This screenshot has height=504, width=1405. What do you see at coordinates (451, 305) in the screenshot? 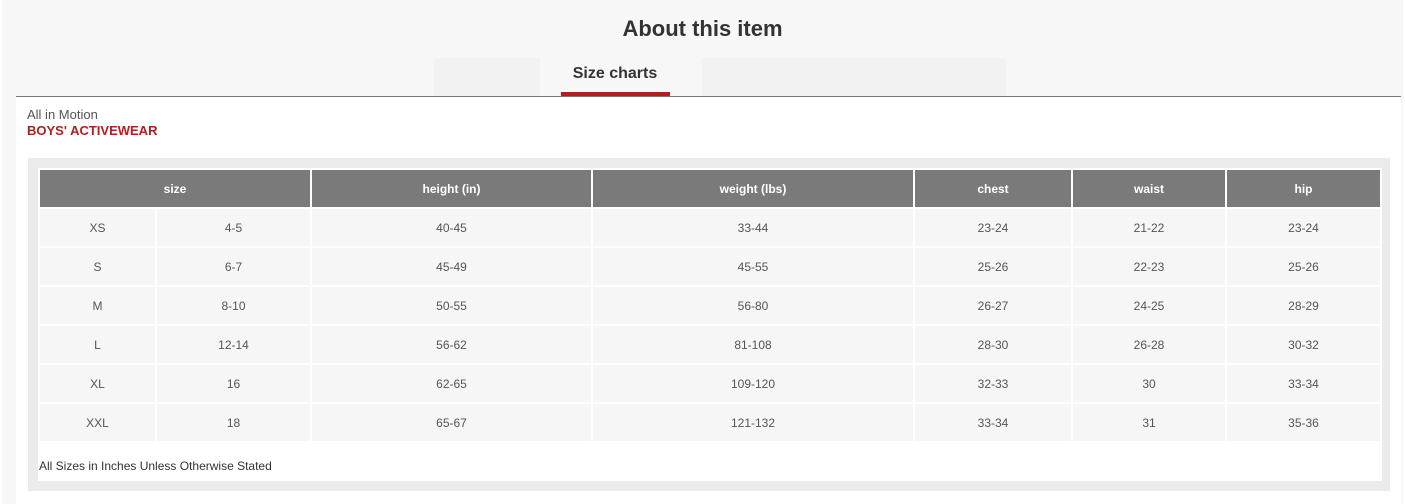
I see `height-cell: 50-55` at bounding box center [451, 305].